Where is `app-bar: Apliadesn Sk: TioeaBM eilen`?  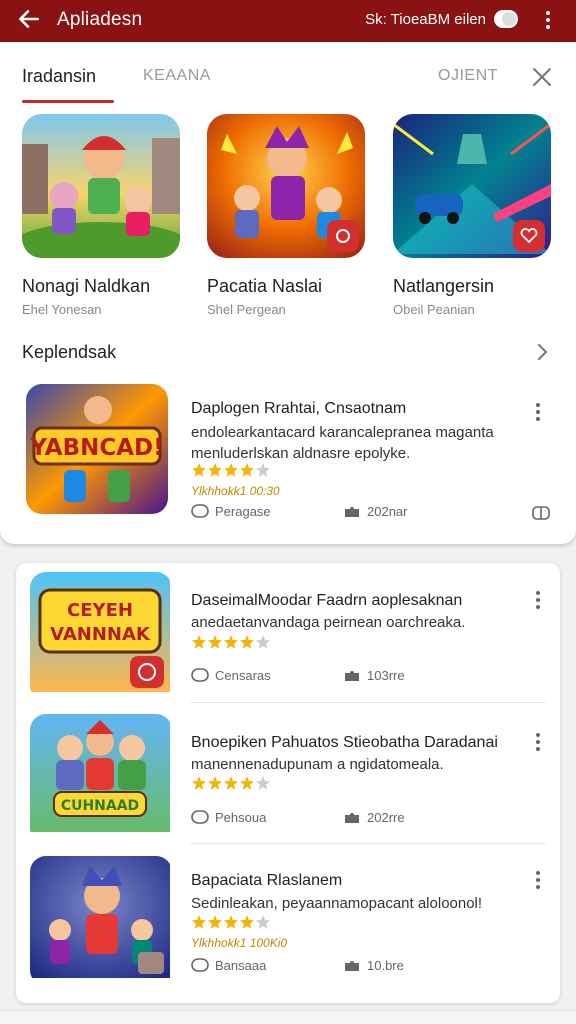
app-bar: Apliadesn Sk: TioeaBM eilen is located at coordinates (288, 21).